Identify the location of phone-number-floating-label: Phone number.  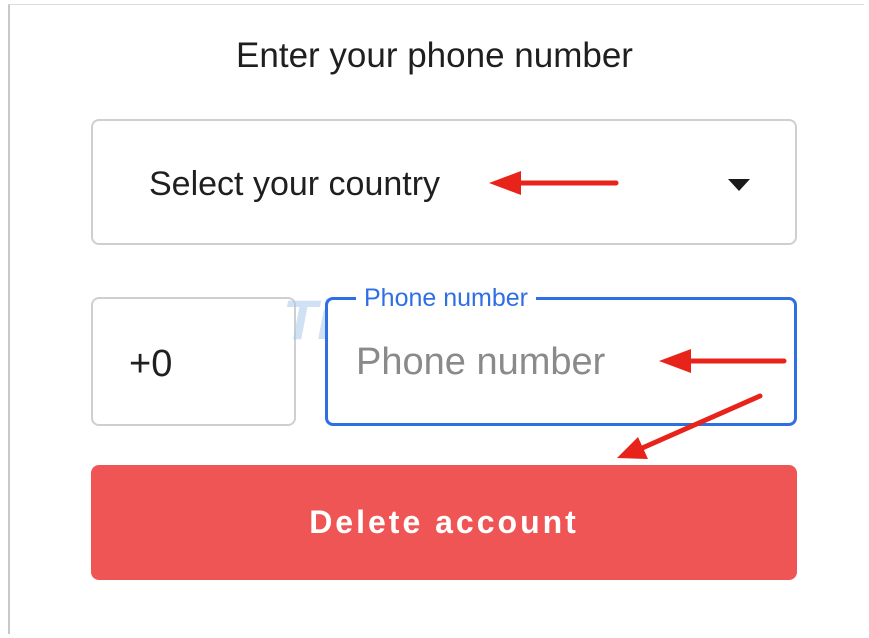
(446, 298).